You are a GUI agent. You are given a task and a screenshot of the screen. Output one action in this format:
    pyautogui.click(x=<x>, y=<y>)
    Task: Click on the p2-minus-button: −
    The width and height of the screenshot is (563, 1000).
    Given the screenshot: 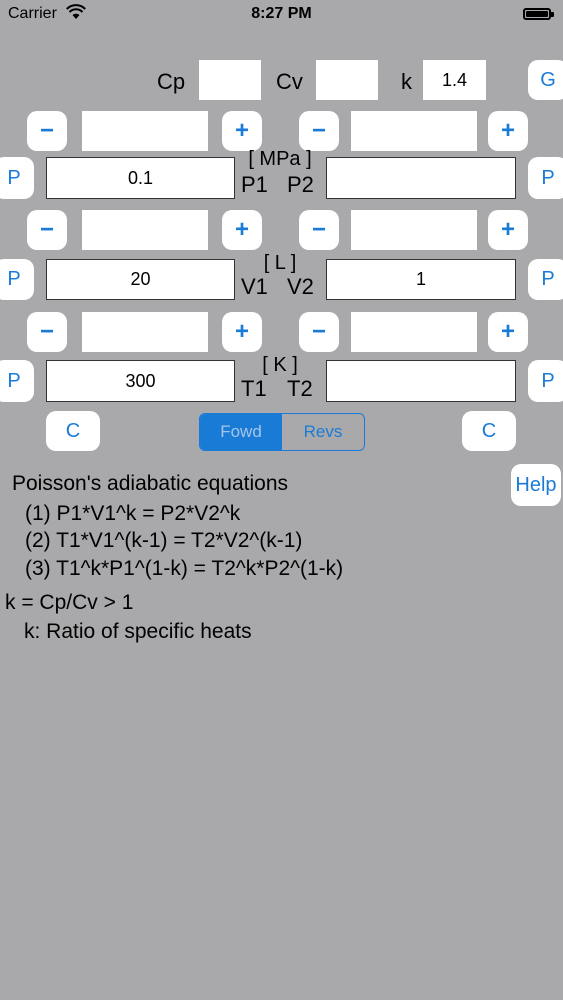 What is the action you would take?
    pyautogui.click(x=319, y=131)
    